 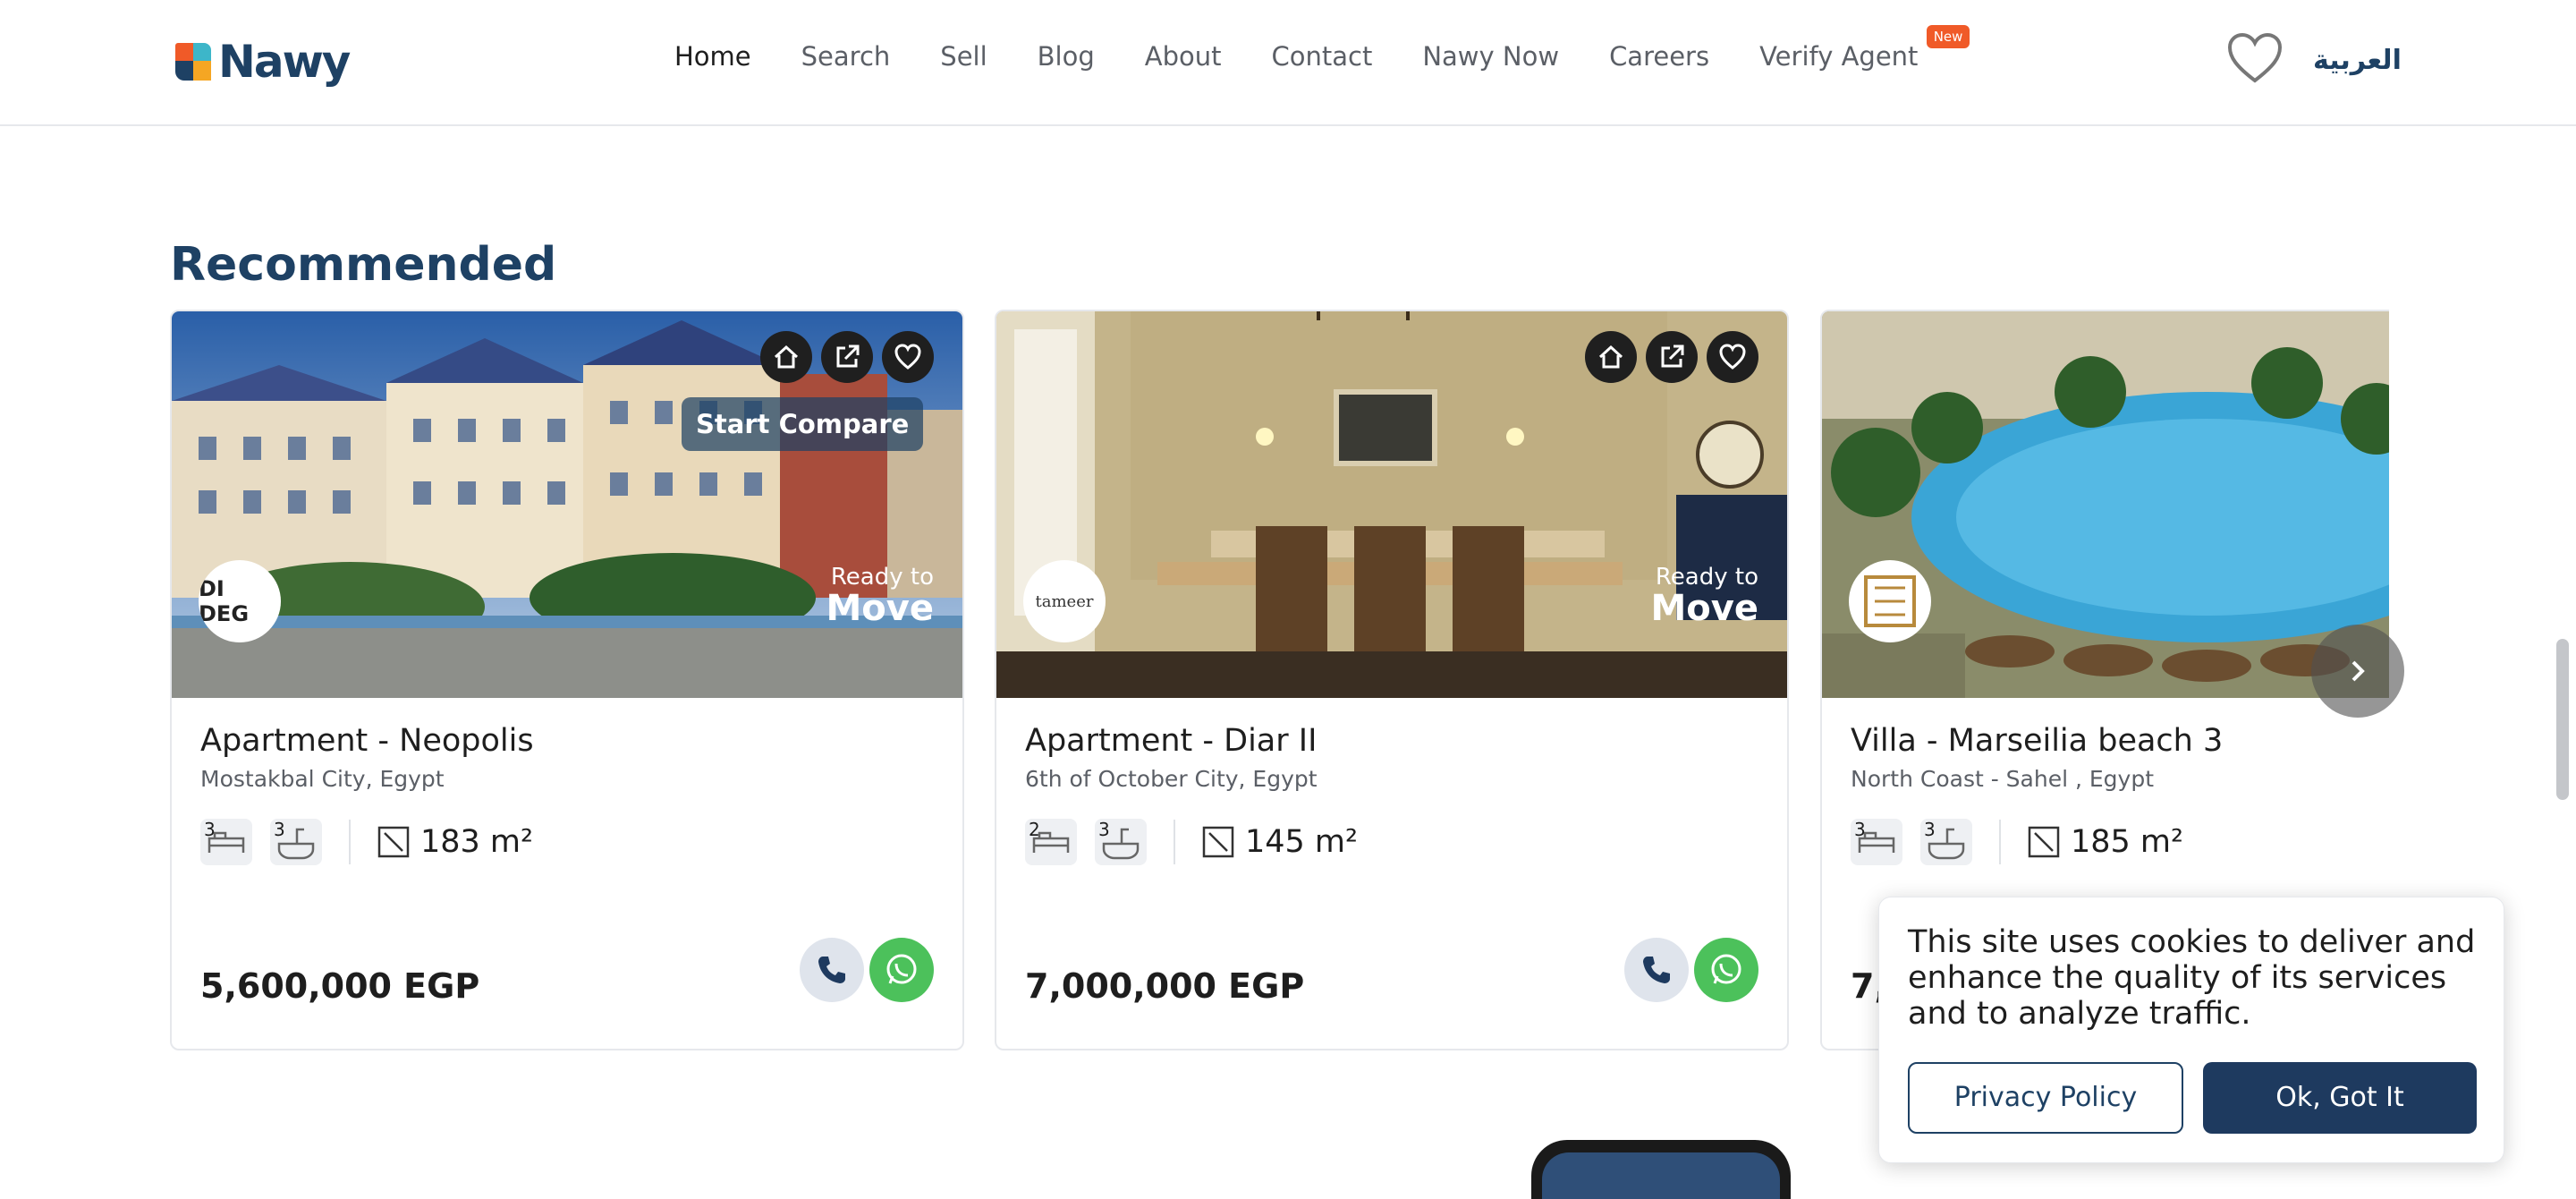 What do you see at coordinates (363, 265) in the screenshot?
I see `section-title: Recommended` at bounding box center [363, 265].